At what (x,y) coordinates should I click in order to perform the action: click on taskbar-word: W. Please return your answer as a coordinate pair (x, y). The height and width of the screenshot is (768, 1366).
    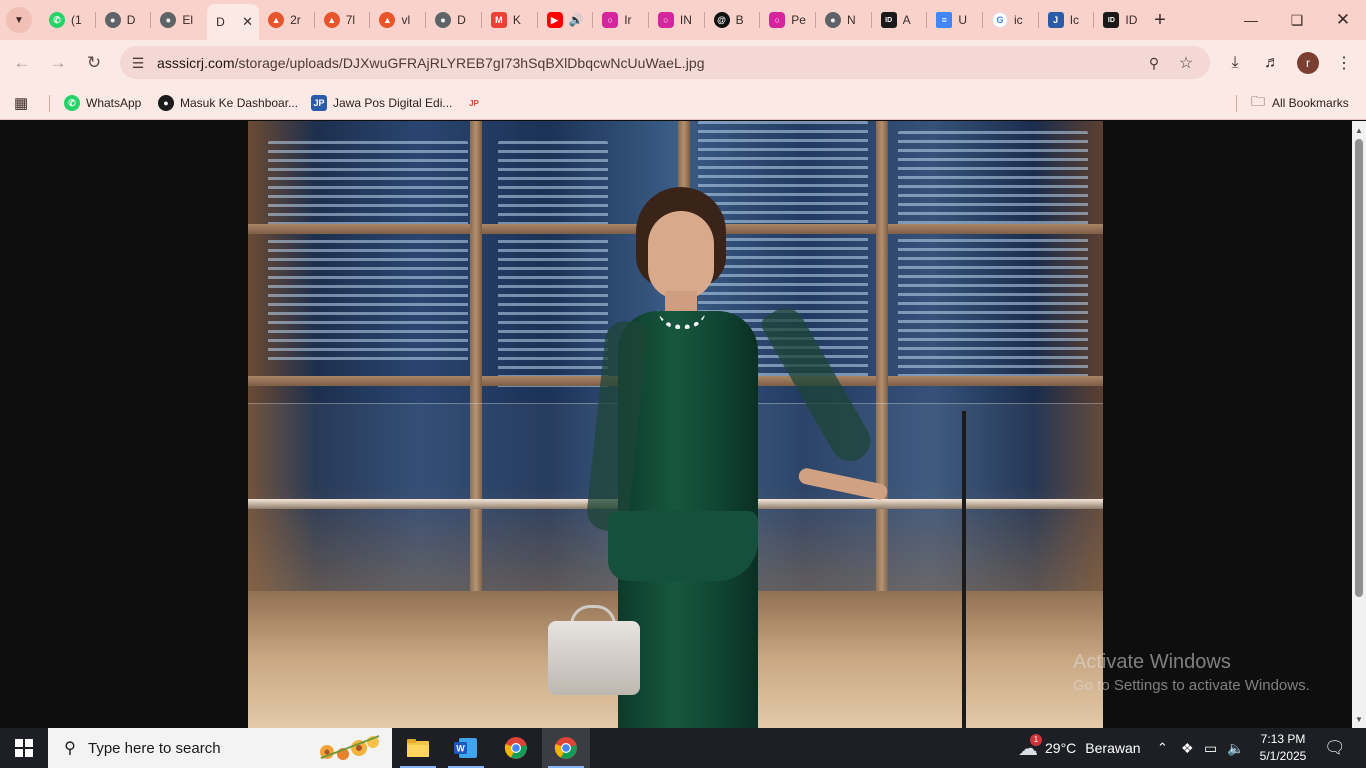
    Looking at the image, I should click on (466, 748).